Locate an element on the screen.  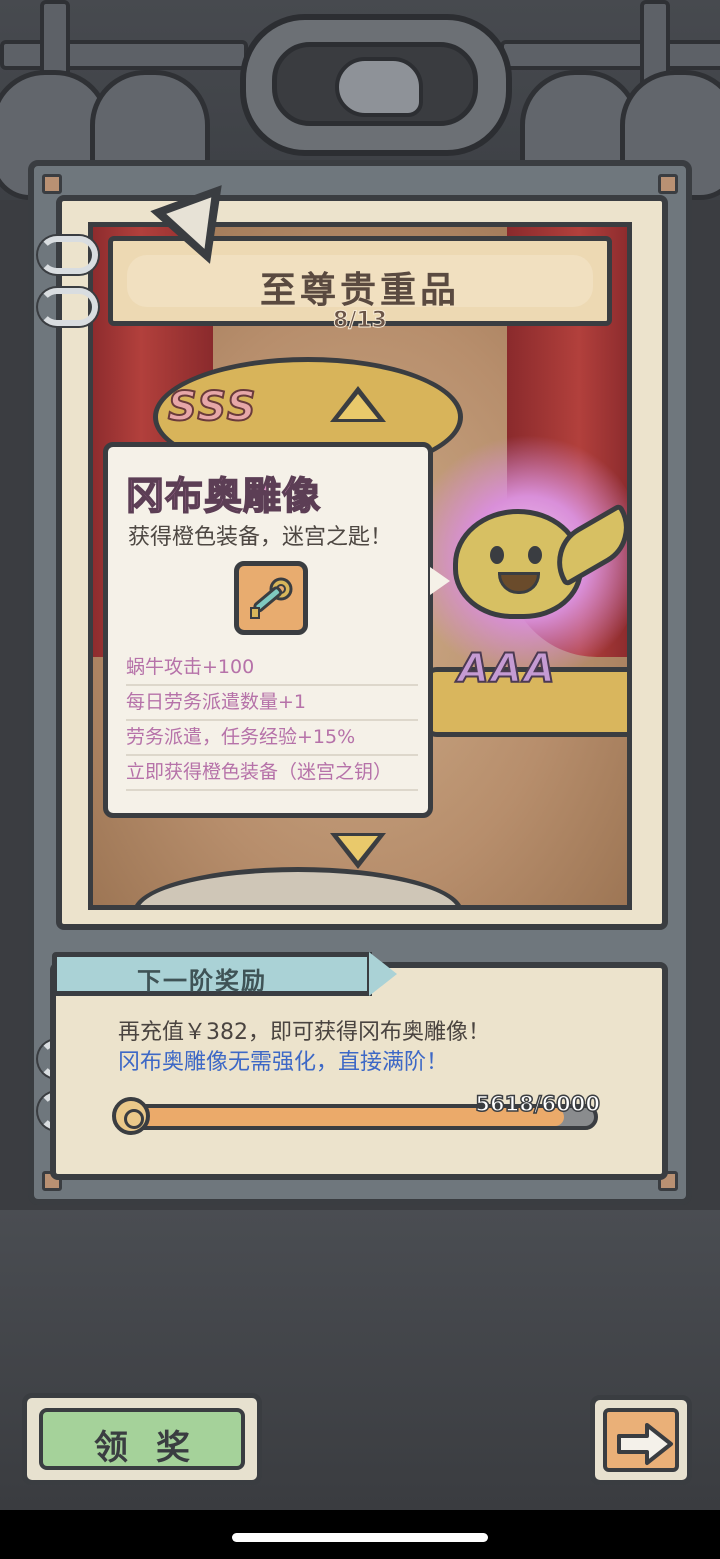
maze-key-icon is located at coordinates (271, 598).